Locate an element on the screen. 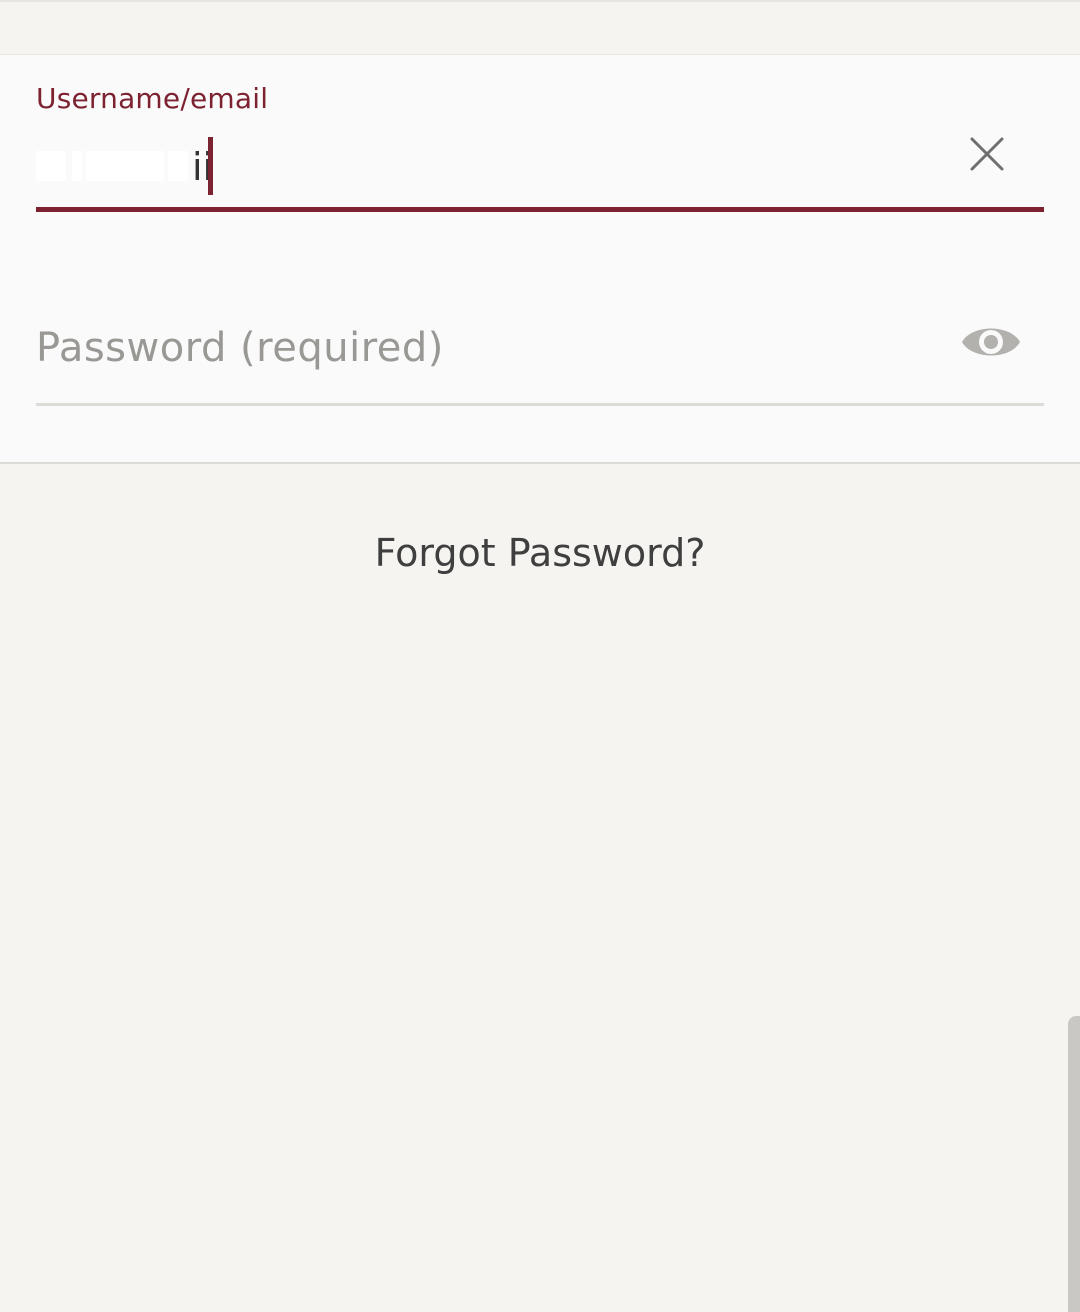 Image resolution: width=1080 pixels, height=1312 pixels. clear-username-button is located at coordinates (986, 157).